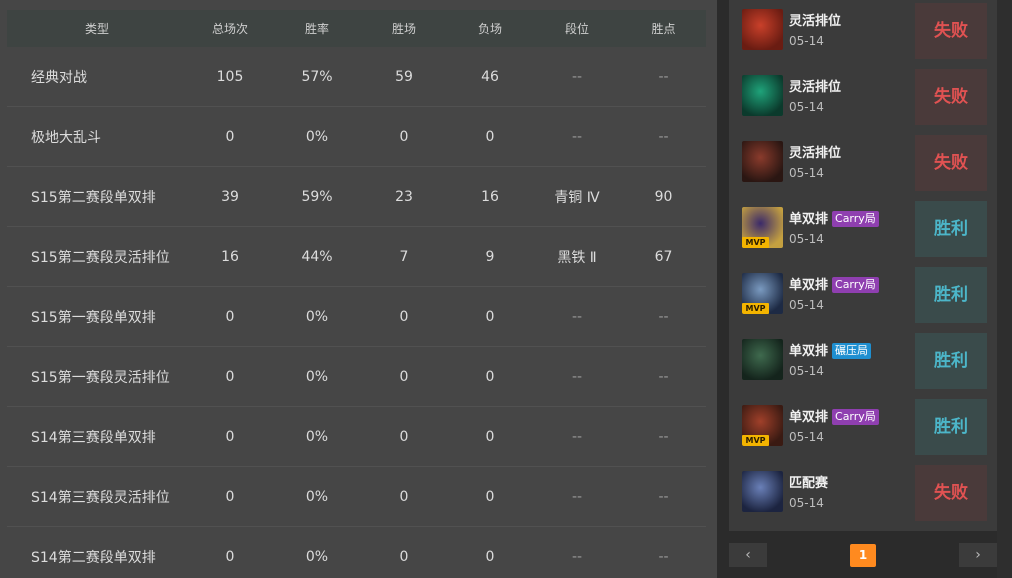  Describe the element at coordinates (100, 497) in the screenshot. I see `cell-type: S14第三赛段灵活排位` at that location.